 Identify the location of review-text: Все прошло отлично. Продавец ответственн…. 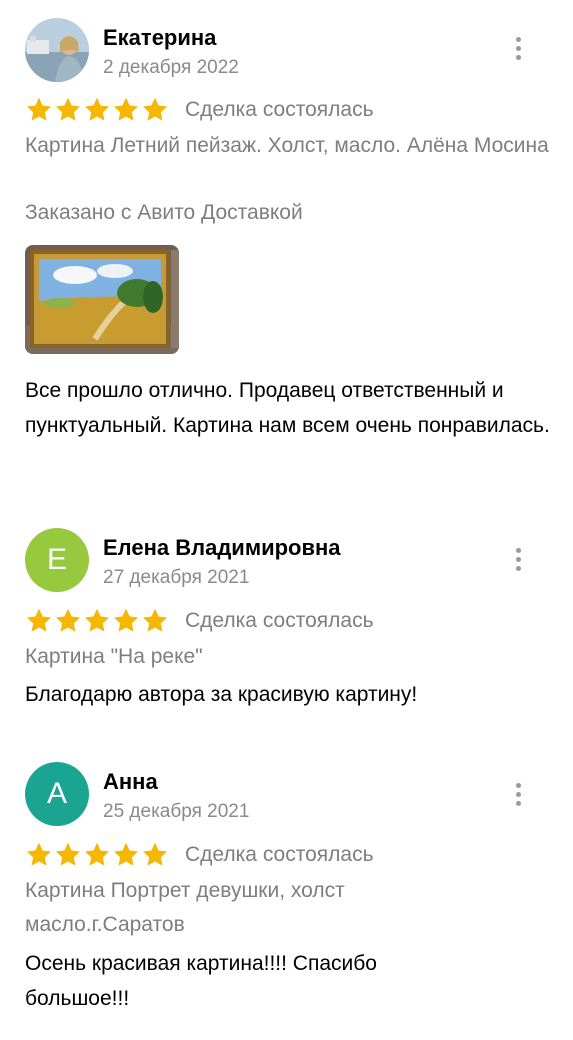
(287, 408).